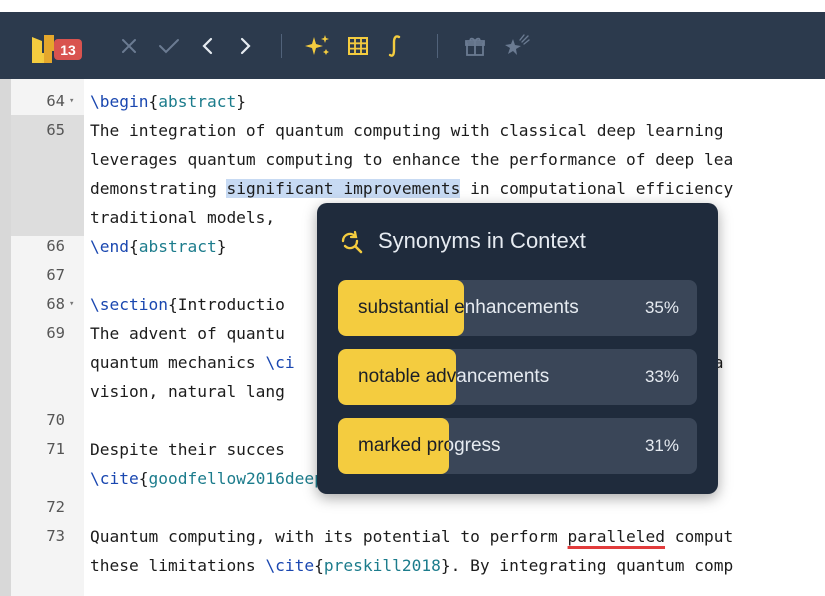 This screenshot has height=596, width=825. I want to click on code-token: these limitations, so click(178, 565).